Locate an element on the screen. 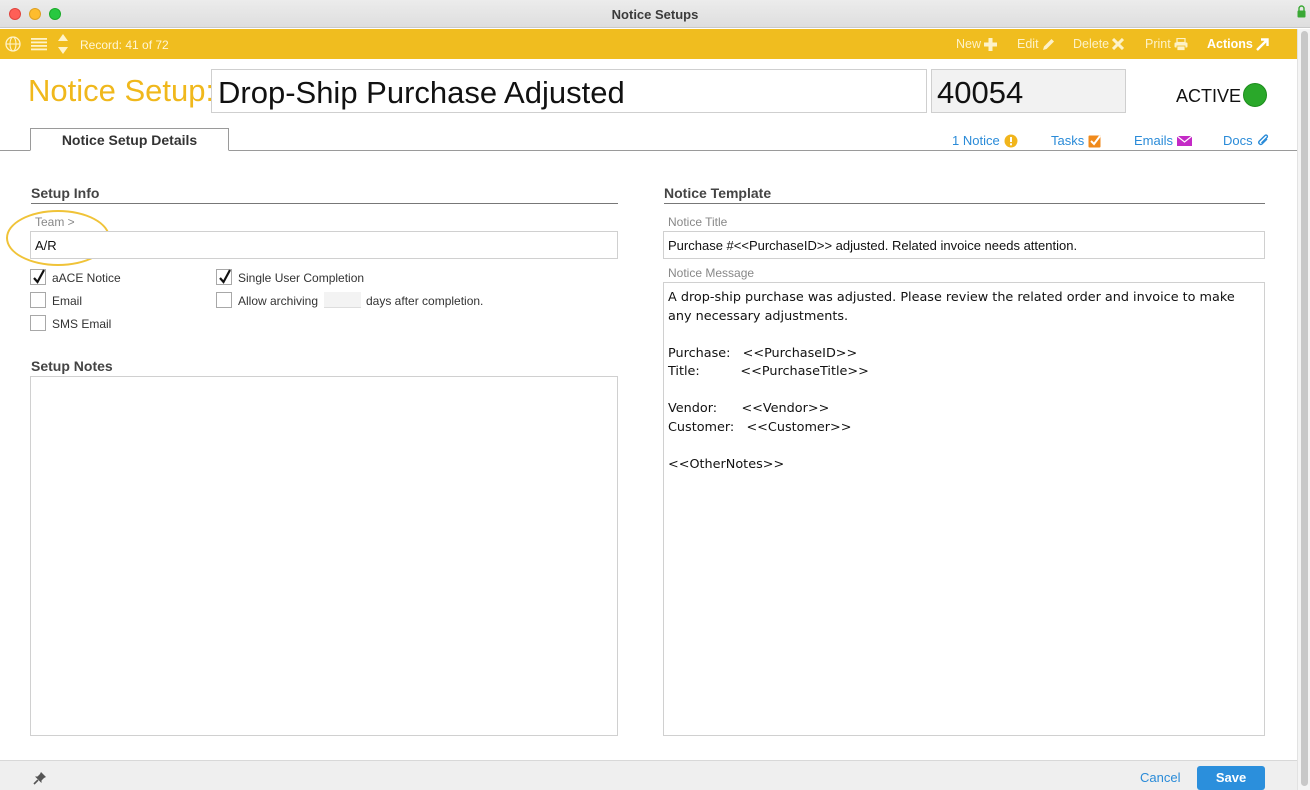 The height and width of the screenshot is (790, 1310). vertical-scrollbar is located at coordinates (1303, 409).